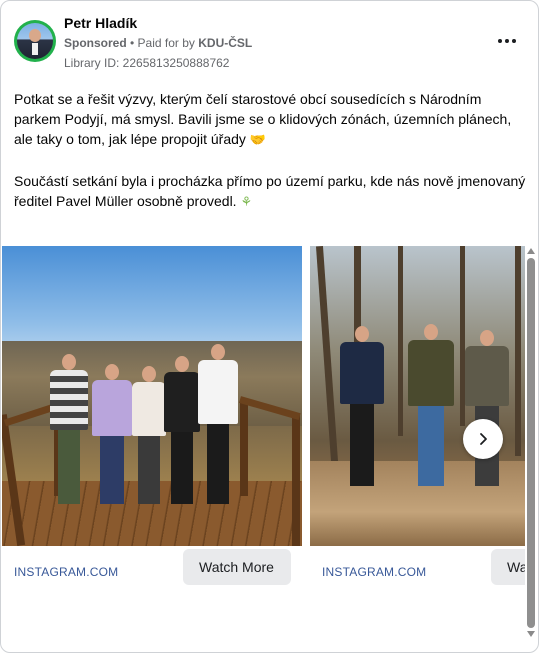  Describe the element at coordinates (507, 41) in the screenshot. I see `more-options-button` at that location.